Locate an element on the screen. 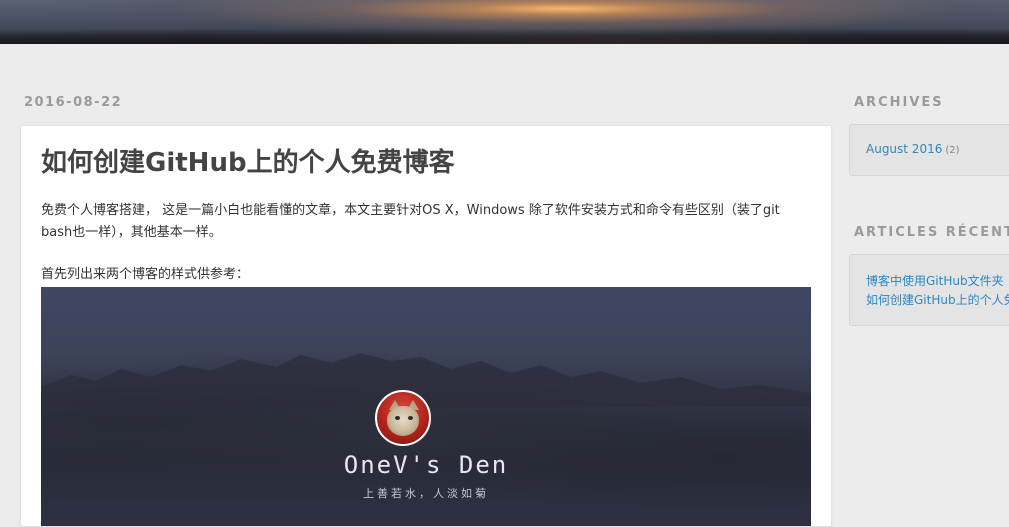  image-site-name: OneV's Den is located at coordinates (426, 465).